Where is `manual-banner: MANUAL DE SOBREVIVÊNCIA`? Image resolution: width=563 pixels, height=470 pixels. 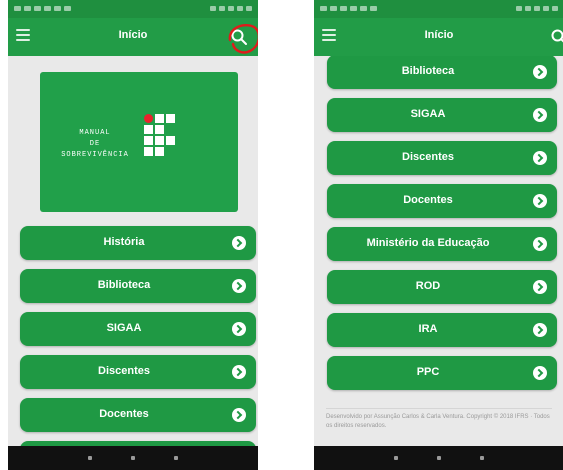 manual-banner: MANUAL DE SOBREVIVÊNCIA is located at coordinates (139, 142).